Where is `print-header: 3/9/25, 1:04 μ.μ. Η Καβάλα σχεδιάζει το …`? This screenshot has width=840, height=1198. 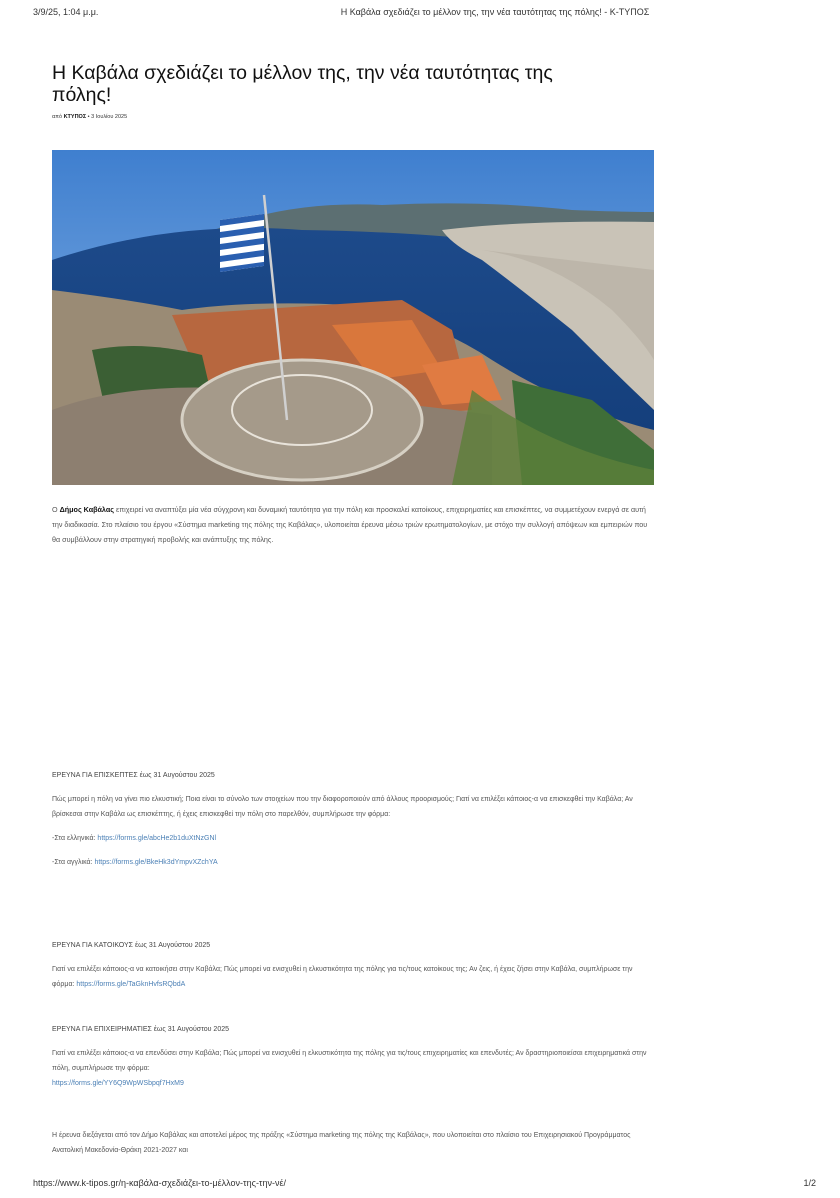
print-header: 3/9/25, 1:04 μ.μ. Η Καβάλα σχεδιάζει το … is located at coordinates (420, 11).